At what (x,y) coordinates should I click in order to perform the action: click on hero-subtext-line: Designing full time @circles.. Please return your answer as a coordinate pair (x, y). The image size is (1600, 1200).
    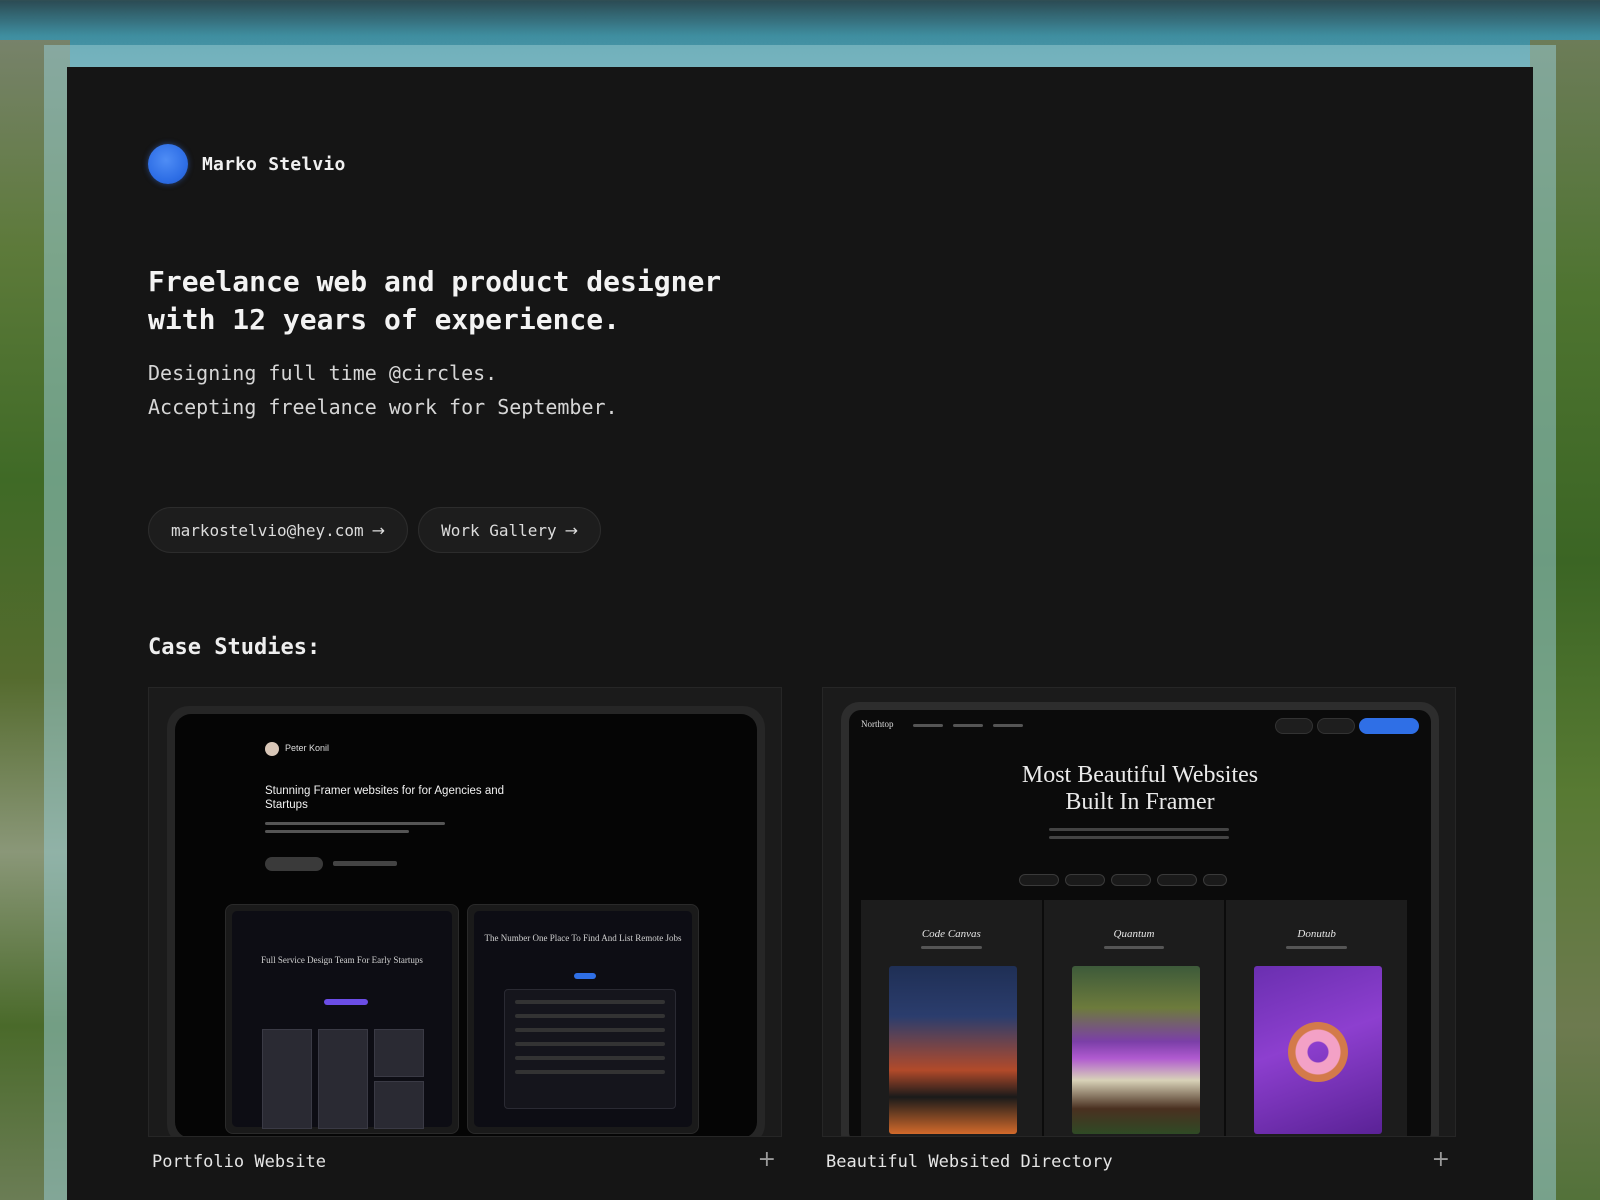
    Looking at the image, I should click on (323, 373).